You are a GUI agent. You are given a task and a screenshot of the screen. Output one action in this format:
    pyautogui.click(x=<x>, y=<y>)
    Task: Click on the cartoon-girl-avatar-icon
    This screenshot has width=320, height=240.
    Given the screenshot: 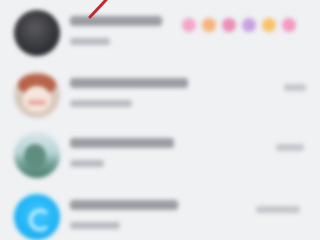 What is the action you would take?
    pyautogui.click(x=37, y=95)
    